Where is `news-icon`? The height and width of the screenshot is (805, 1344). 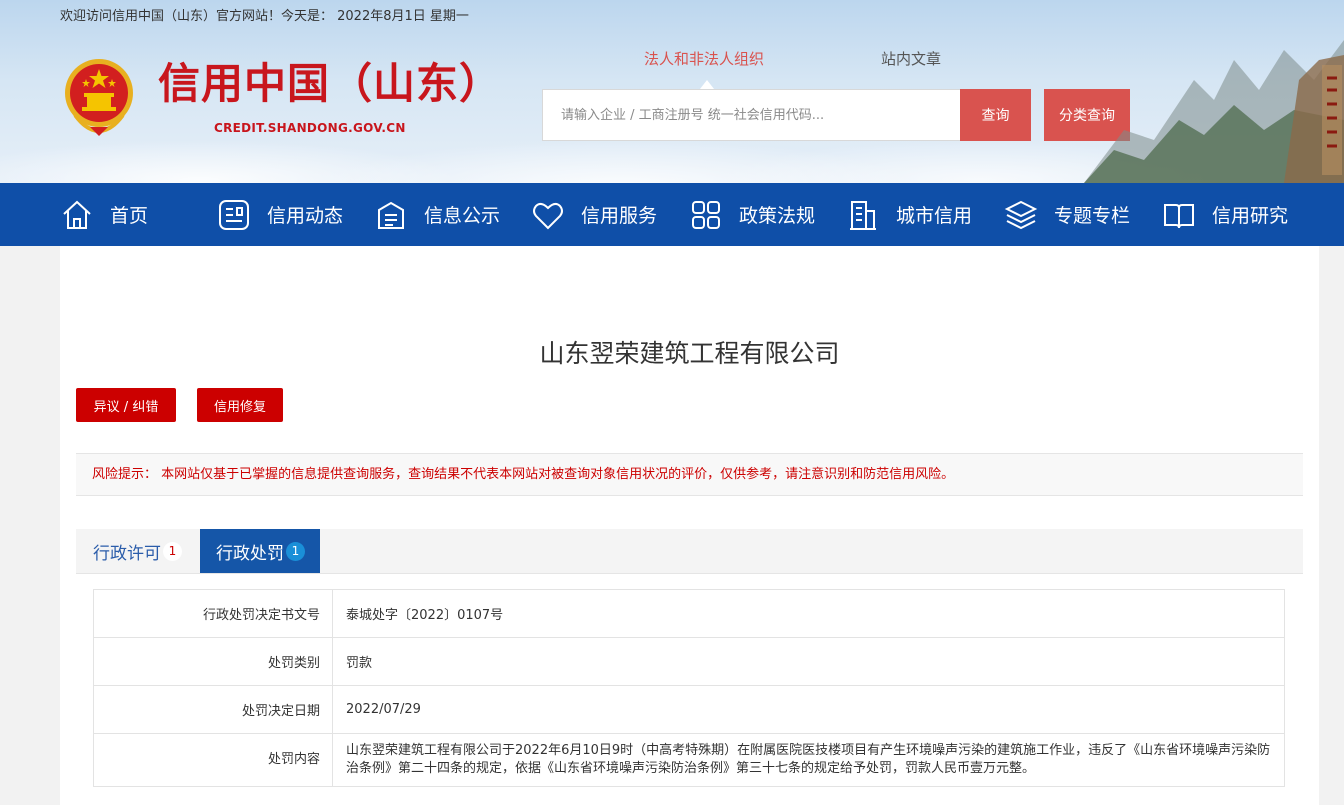
news-icon is located at coordinates (234, 214).